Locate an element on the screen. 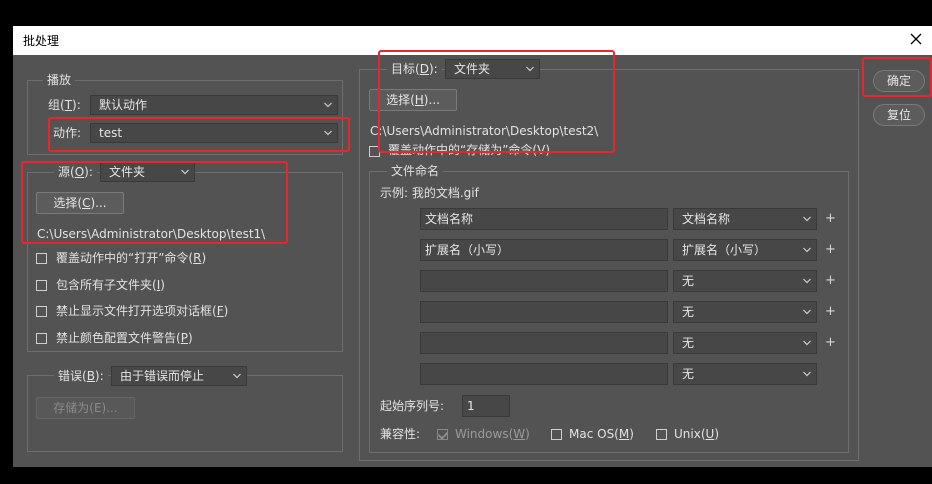 The width and height of the screenshot is (932, 484). compat-label-item: Unix(U) is located at coordinates (696, 434).